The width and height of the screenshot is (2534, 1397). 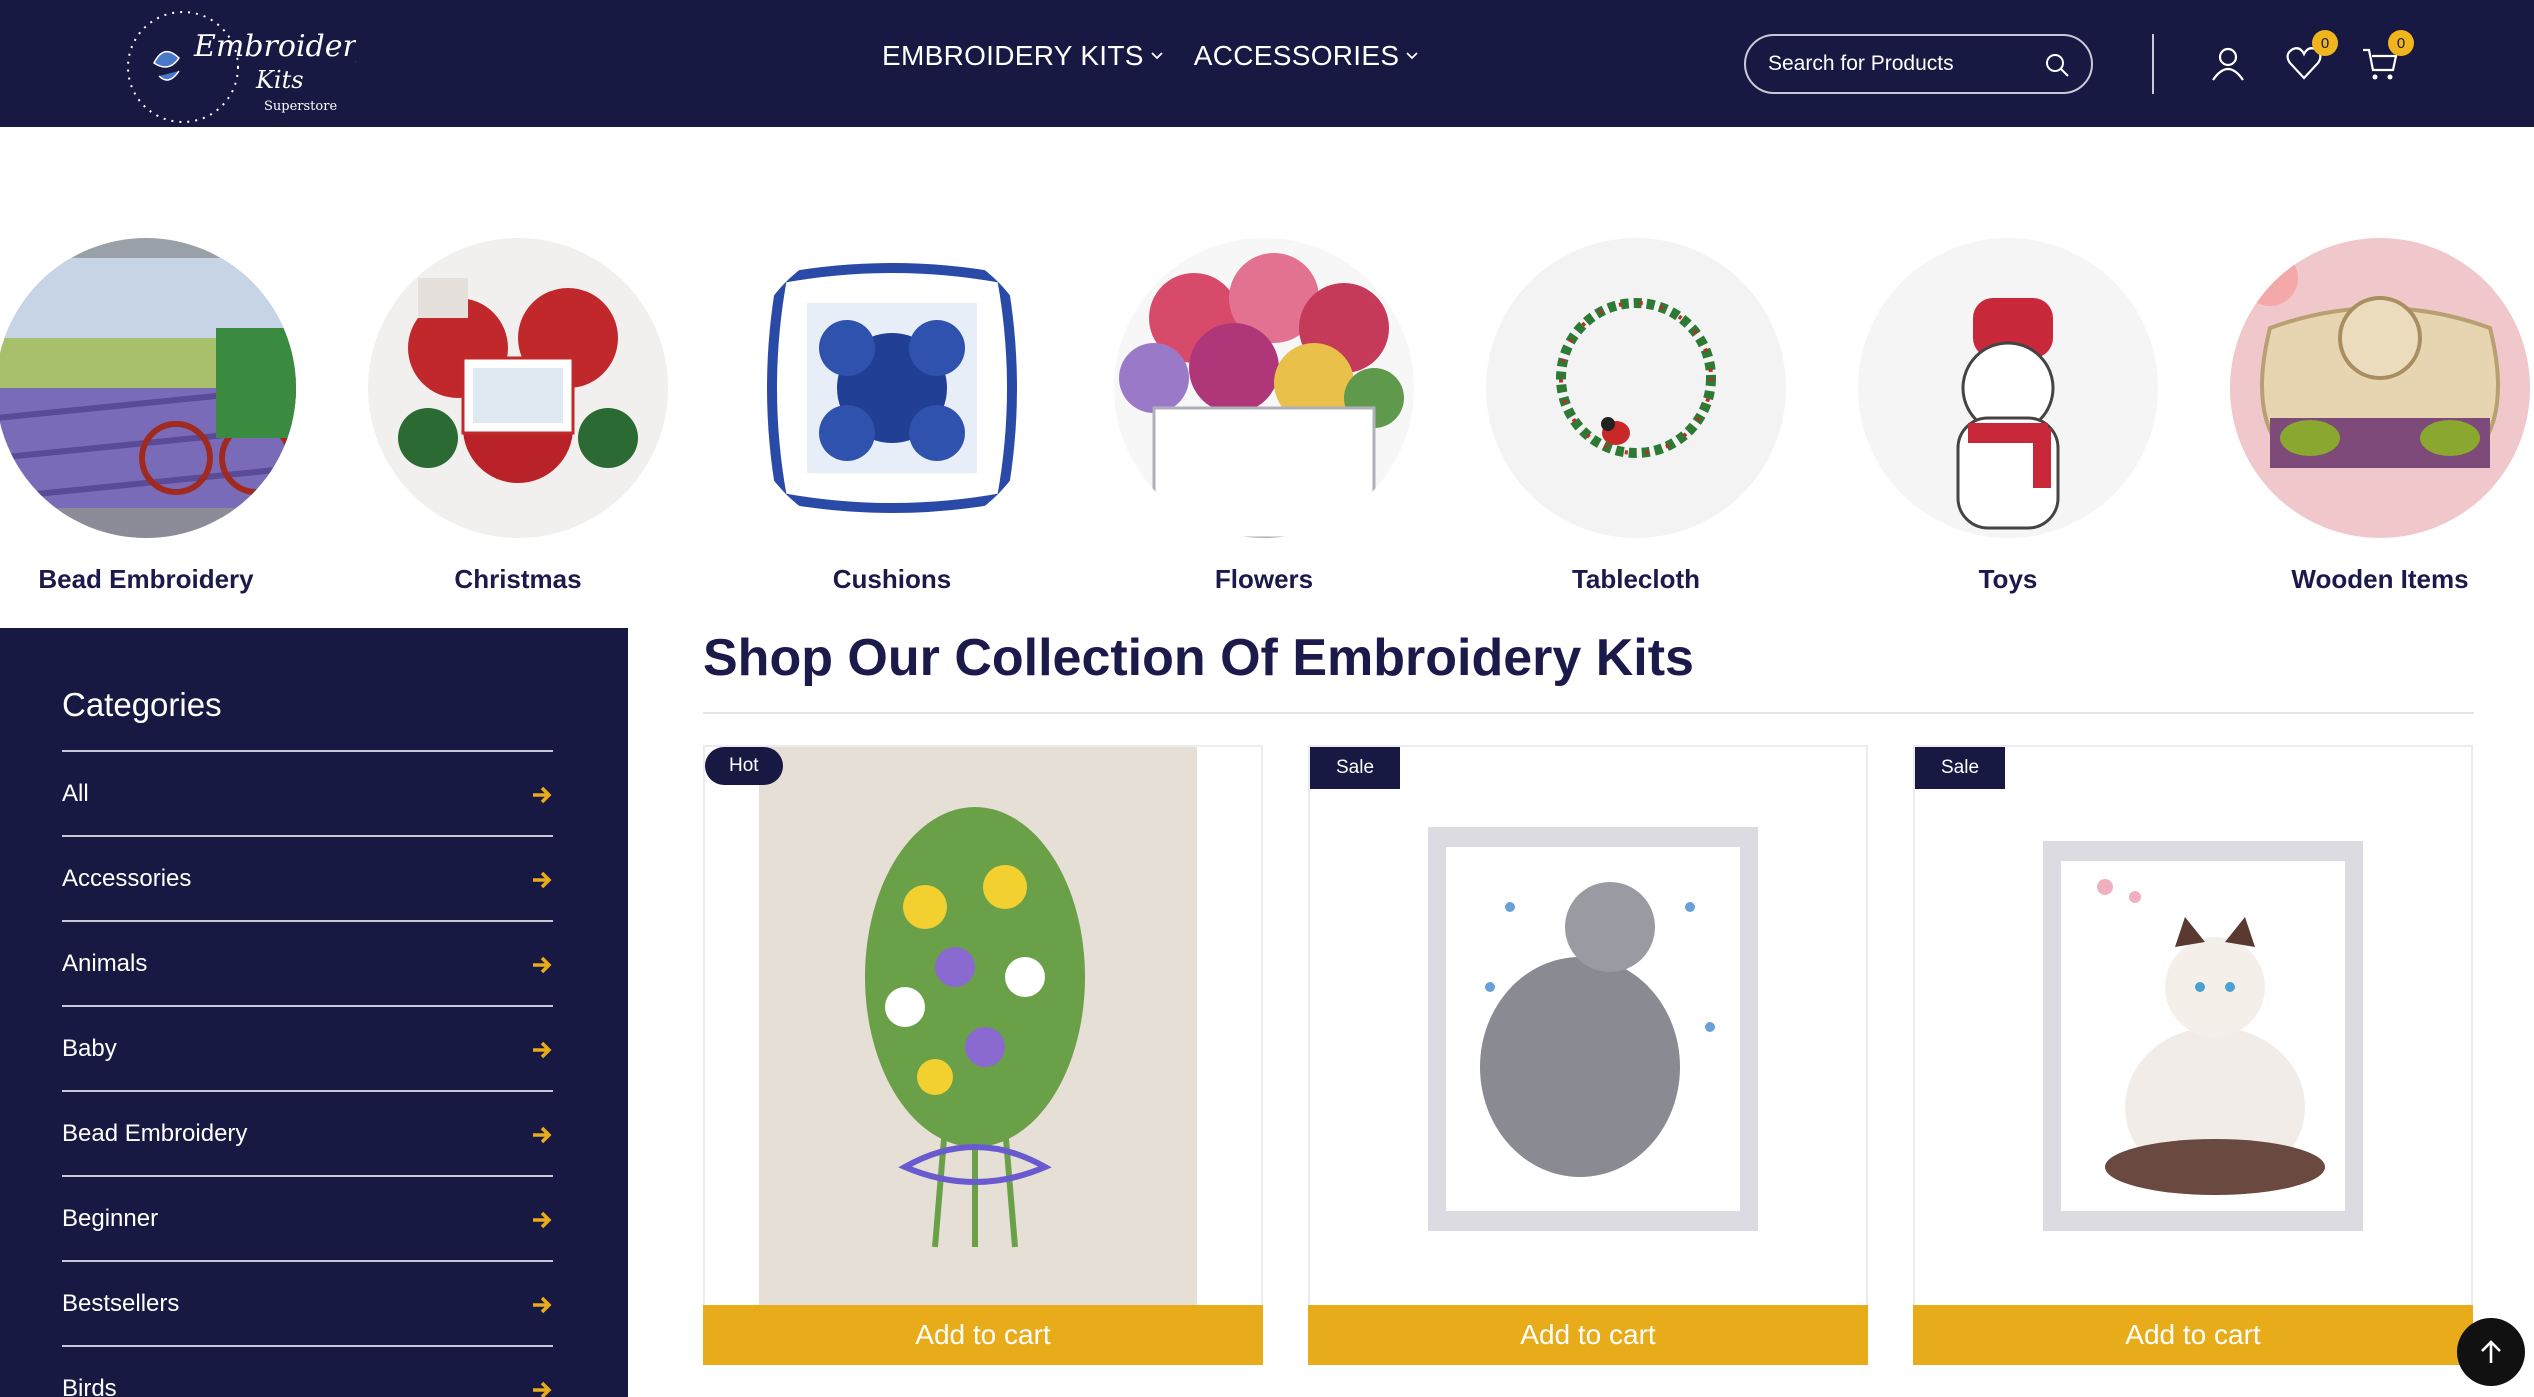 I want to click on sidebar-item-label: Birds, so click(x=89, y=1385).